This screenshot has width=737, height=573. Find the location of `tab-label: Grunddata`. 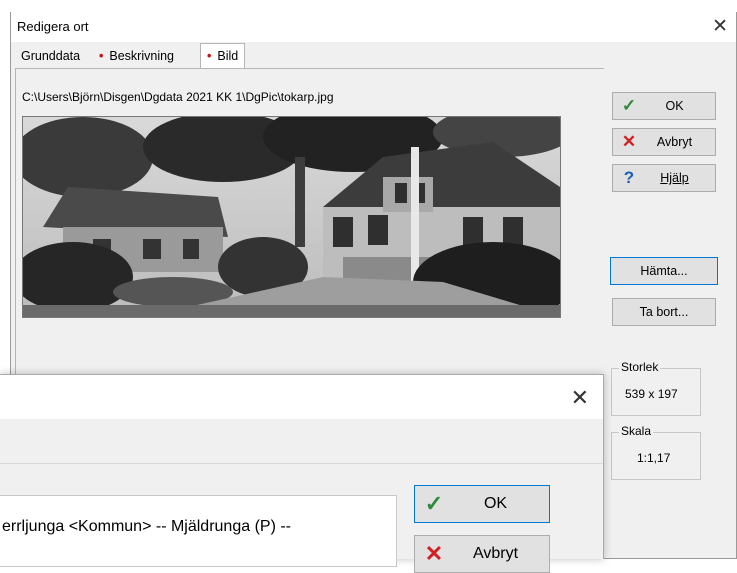

tab-label: Grunddata is located at coordinates (51, 56).